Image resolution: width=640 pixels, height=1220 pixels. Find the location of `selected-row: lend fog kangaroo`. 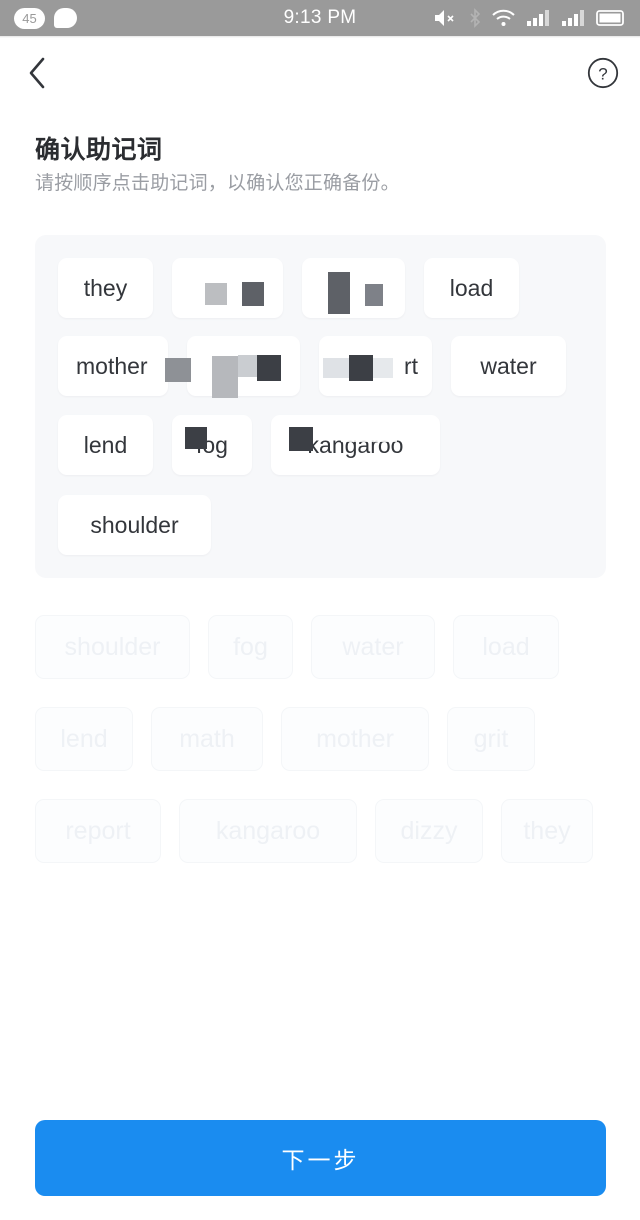

selected-row: lend fog kangaroo is located at coordinates (249, 445).